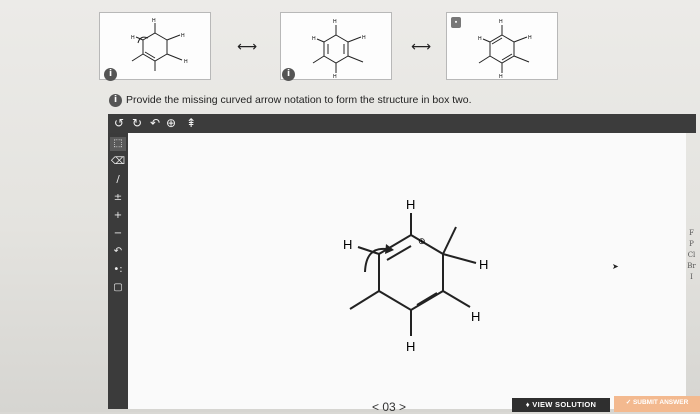 The image size is (700, 414). What do you see at coordinates (505, 49) in the screenshot?
I see `structure-3-svg: H H H H` at bounding box center [505, 49].